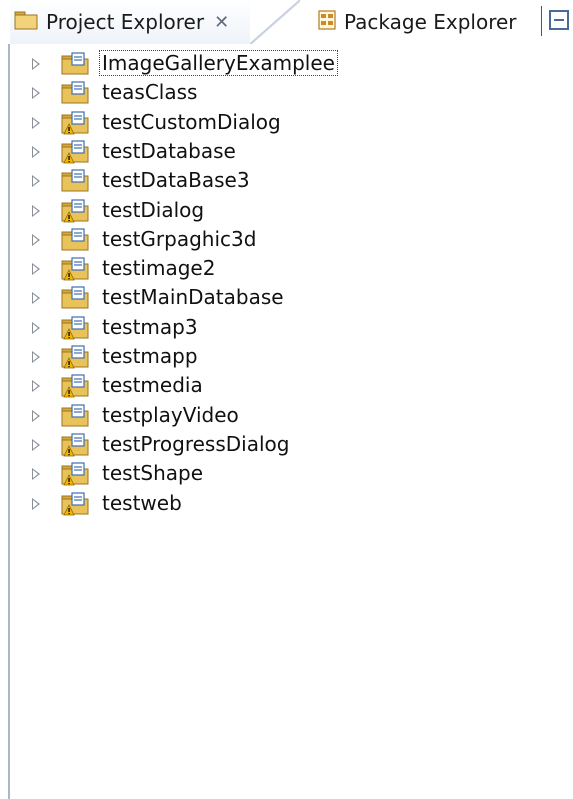 This screenshot has height=799, width=573. What do you see at coordinates (196, 443) in the screenshot?
I see `project-label: testProgressDialog` at bounding box center [196, 443].